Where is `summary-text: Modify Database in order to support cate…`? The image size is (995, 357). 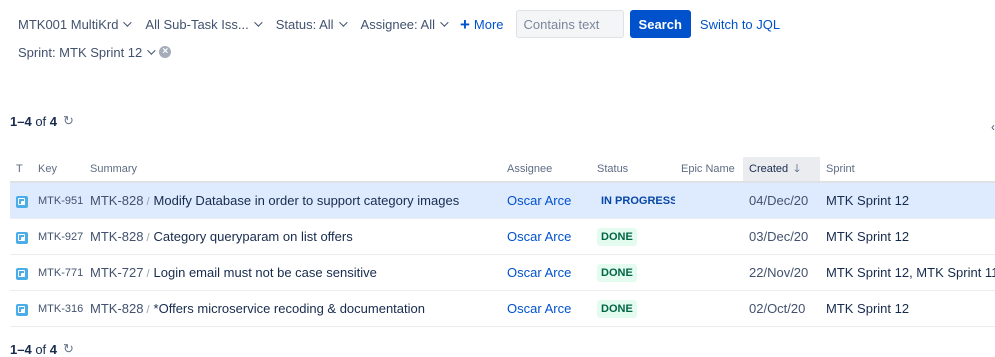 summary-text: Modify Database in order to support cate… is located at coordinates (307, 200).